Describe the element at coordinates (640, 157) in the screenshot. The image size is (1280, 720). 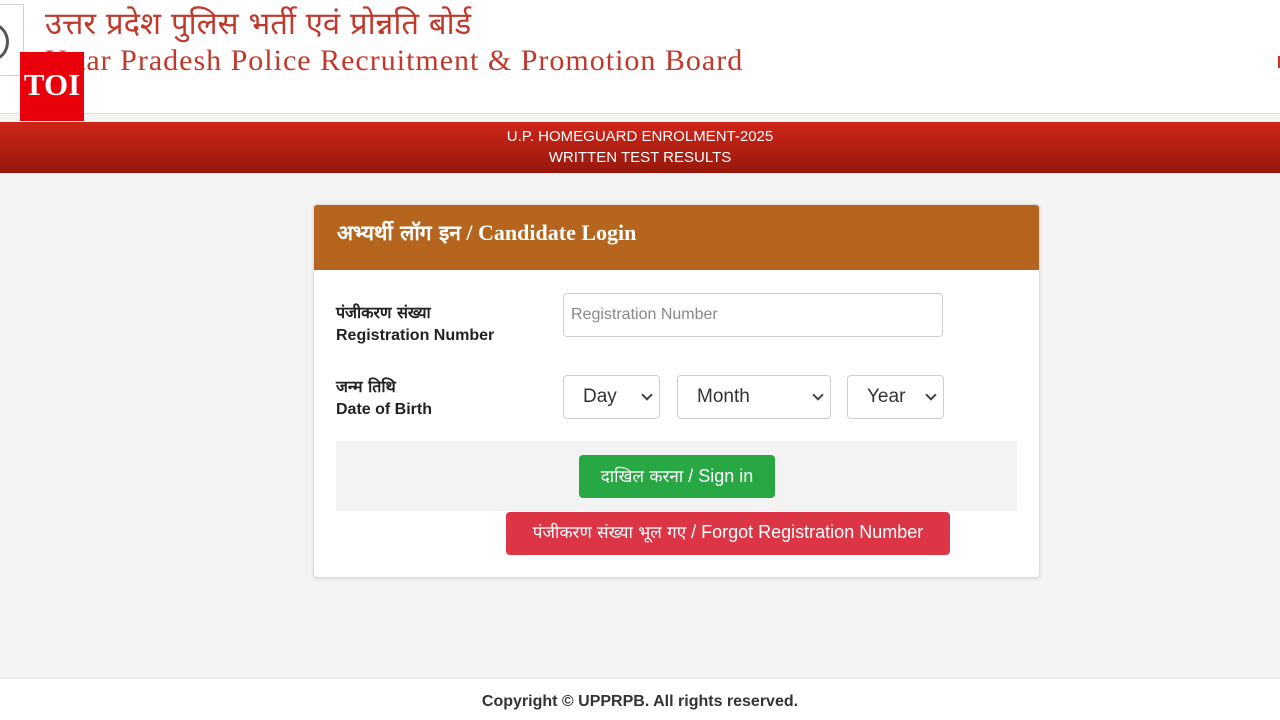
I see `banner-line-results: WRITTEN TEST RESULTS` at that location.